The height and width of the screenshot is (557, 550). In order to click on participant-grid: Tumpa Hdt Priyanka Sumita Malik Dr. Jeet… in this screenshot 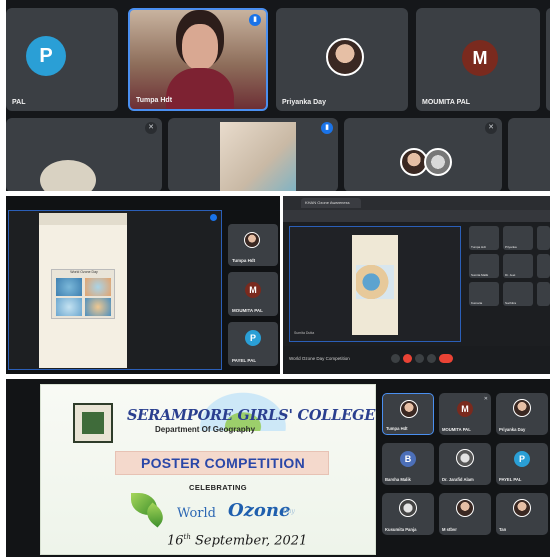, I will do `click(509, 285)`.